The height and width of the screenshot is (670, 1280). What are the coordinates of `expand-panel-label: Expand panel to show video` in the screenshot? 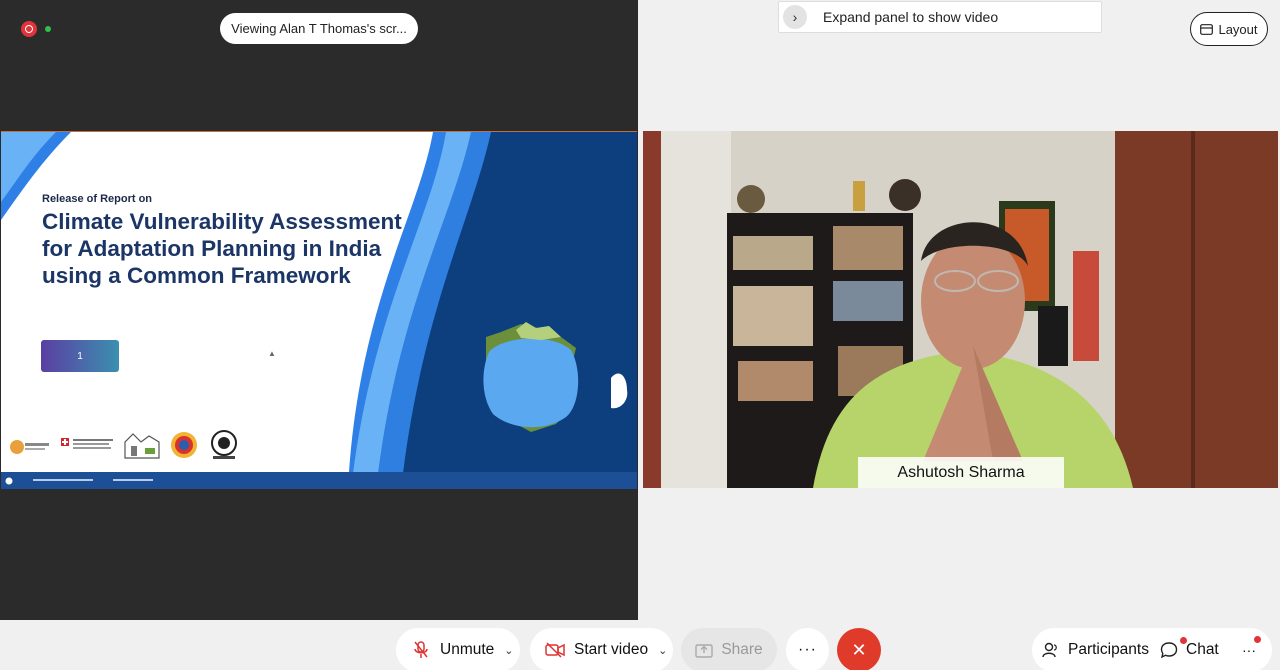 It's located at (911, 17).